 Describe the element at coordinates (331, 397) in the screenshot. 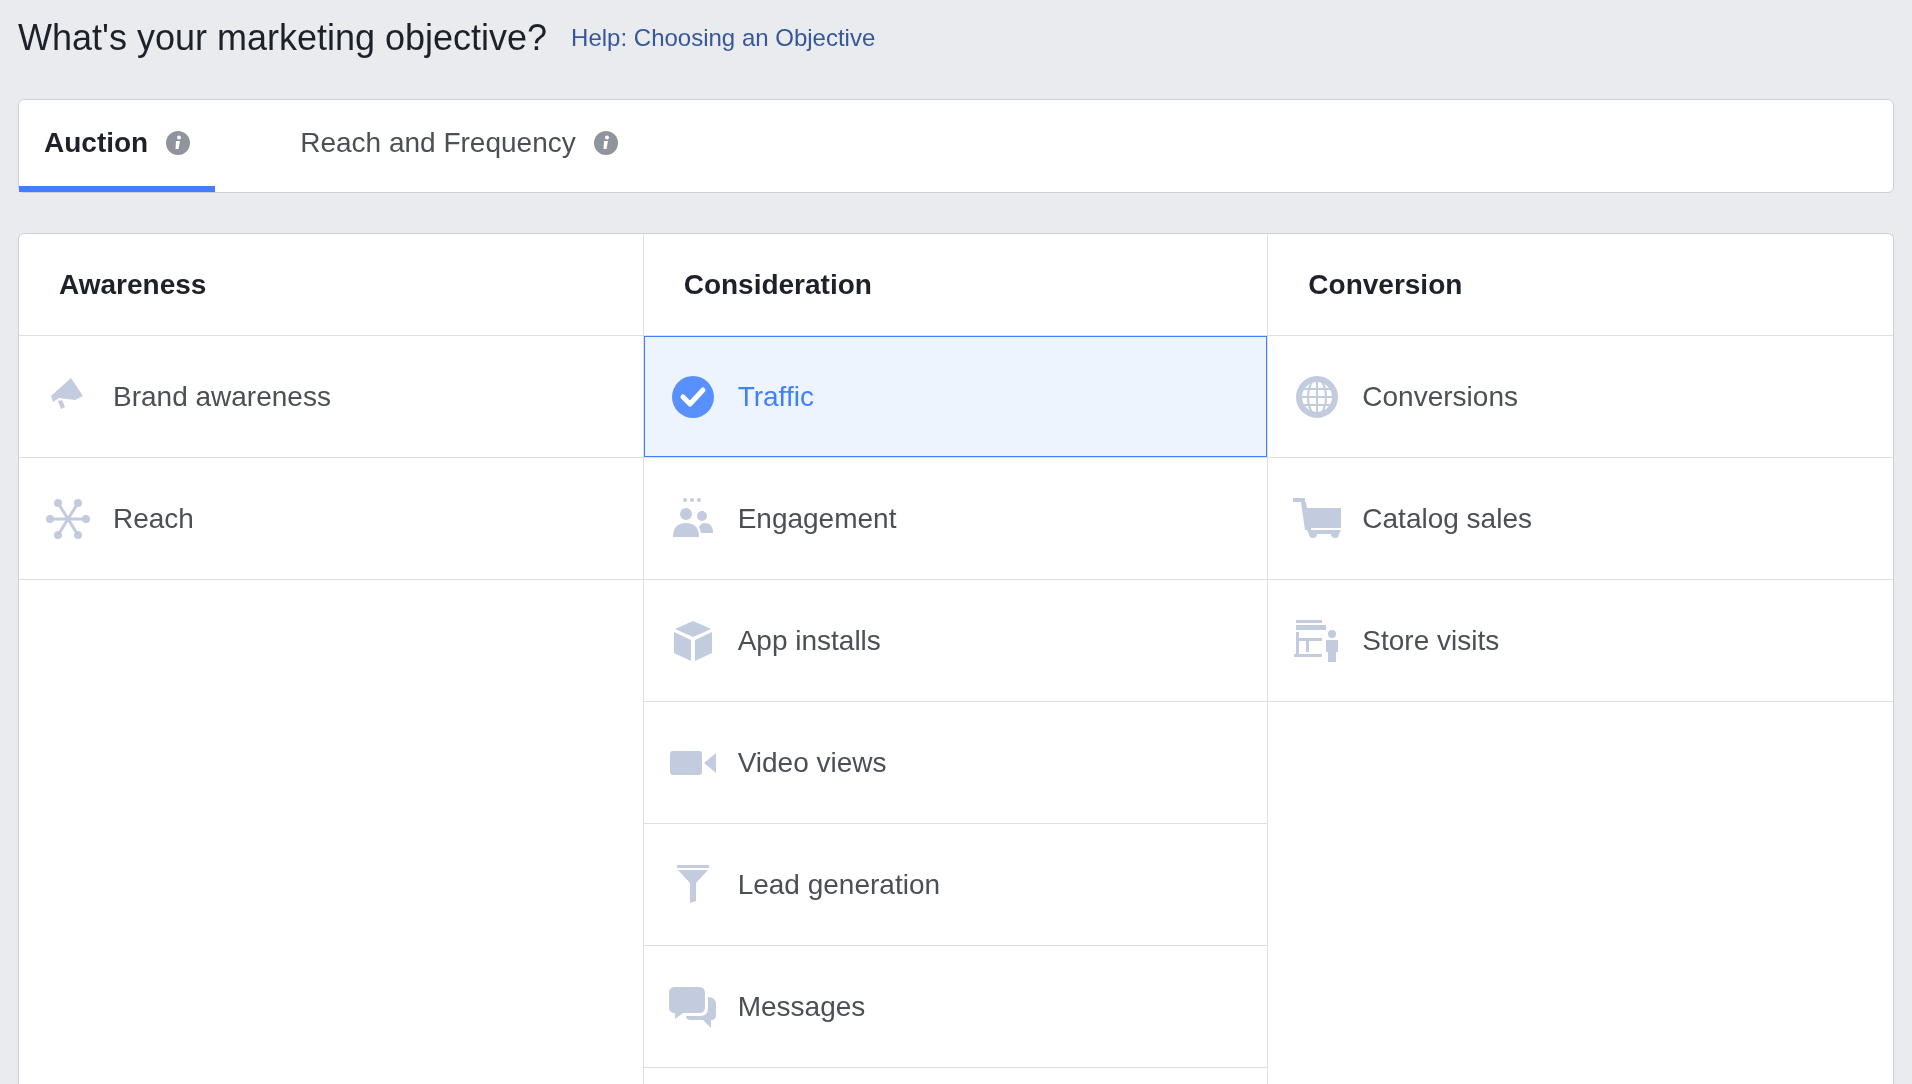

I see `objective-option: Brand awareness` at that location.